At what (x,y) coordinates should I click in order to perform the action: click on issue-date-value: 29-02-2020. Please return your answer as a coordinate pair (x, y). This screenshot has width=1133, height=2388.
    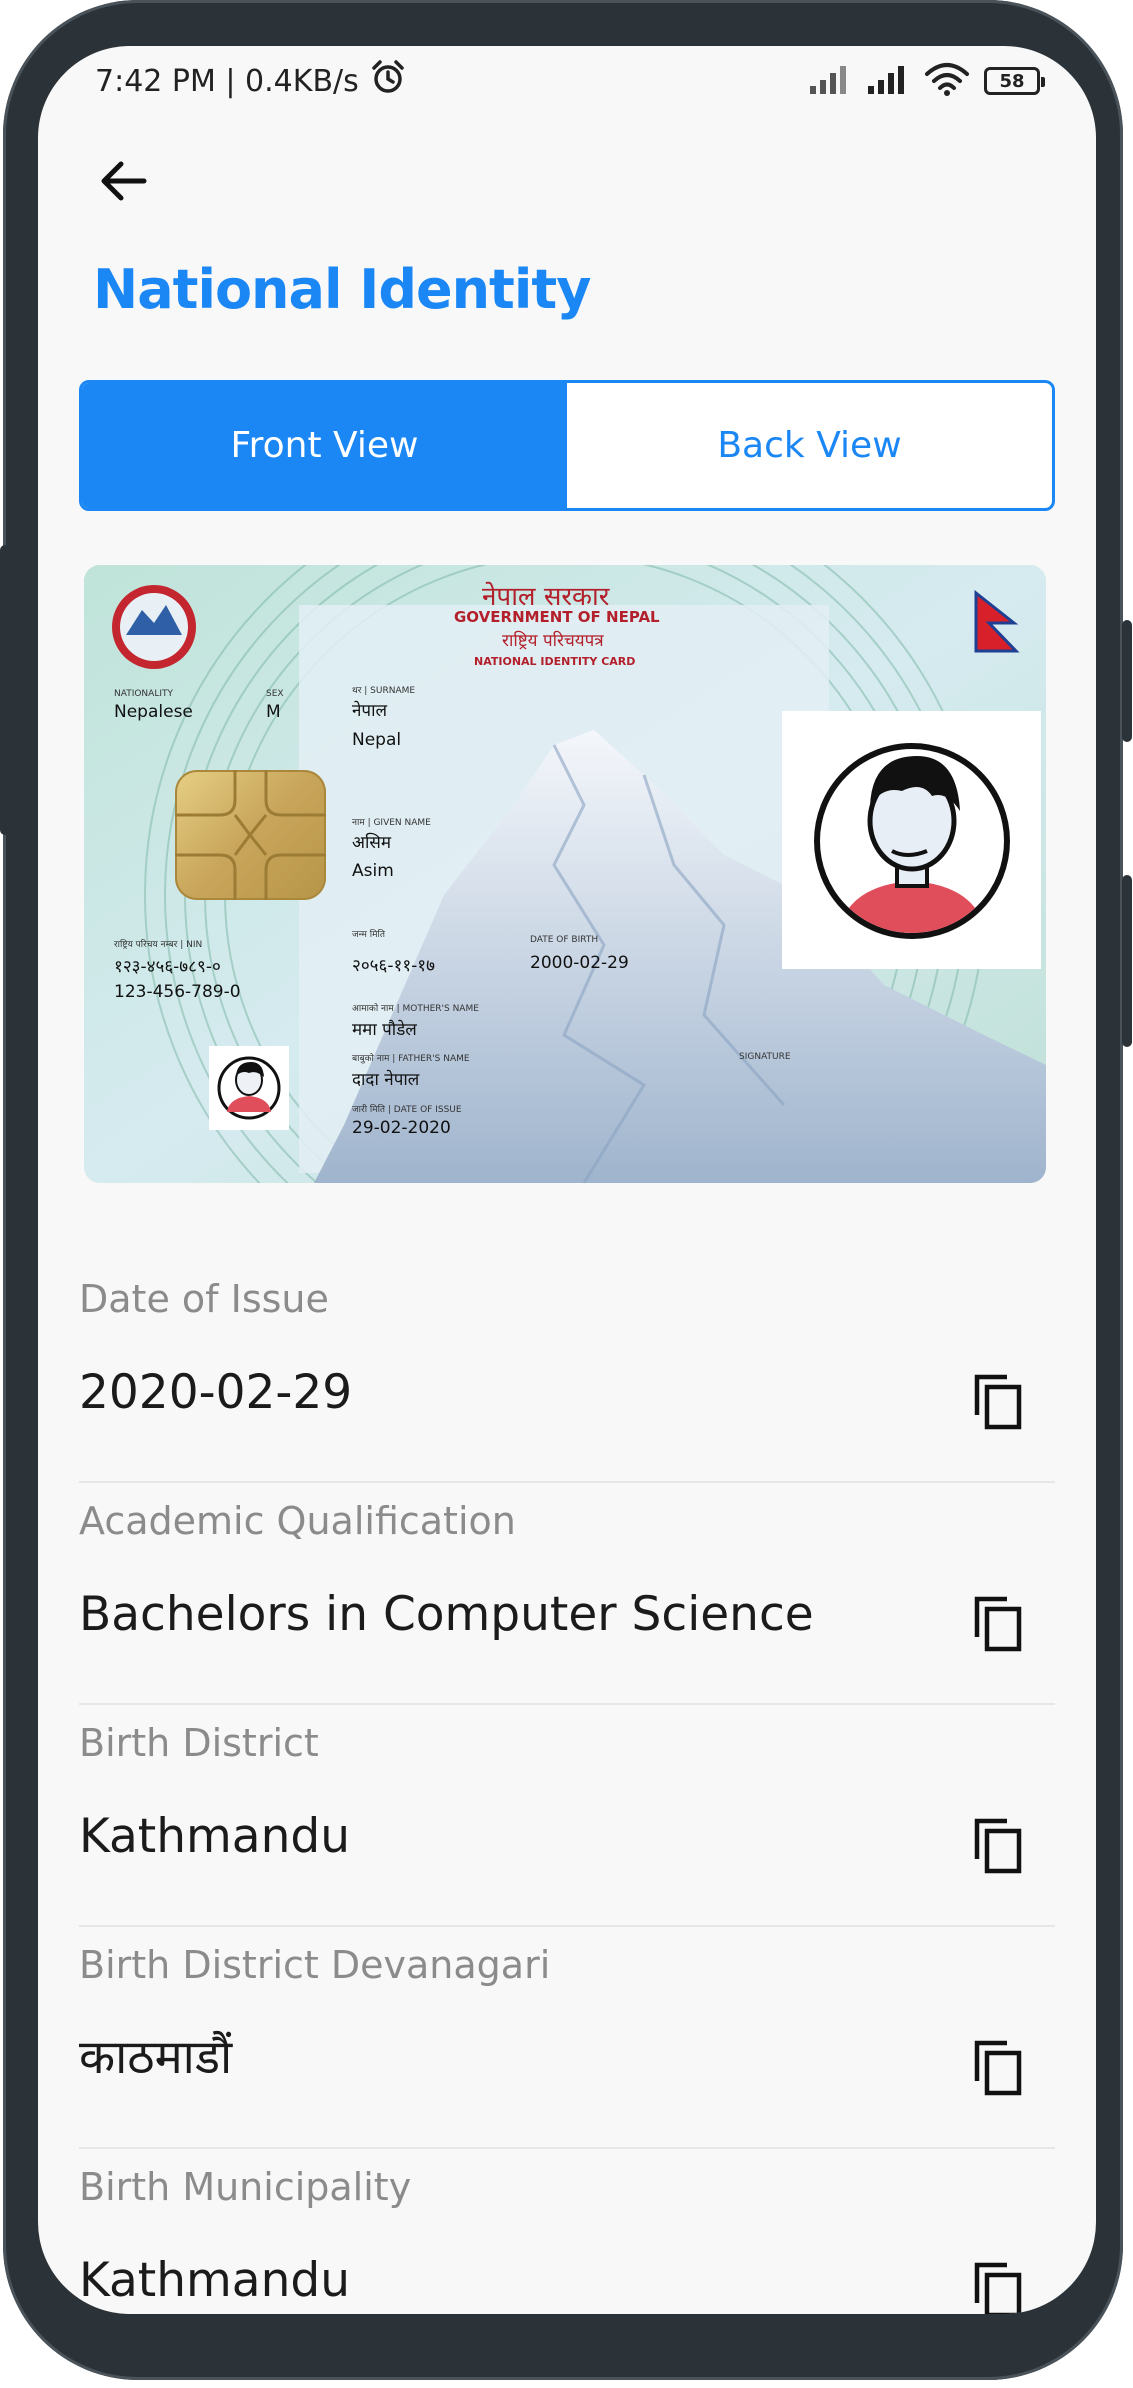
    Looking at the image, I should click on (401, 1128).